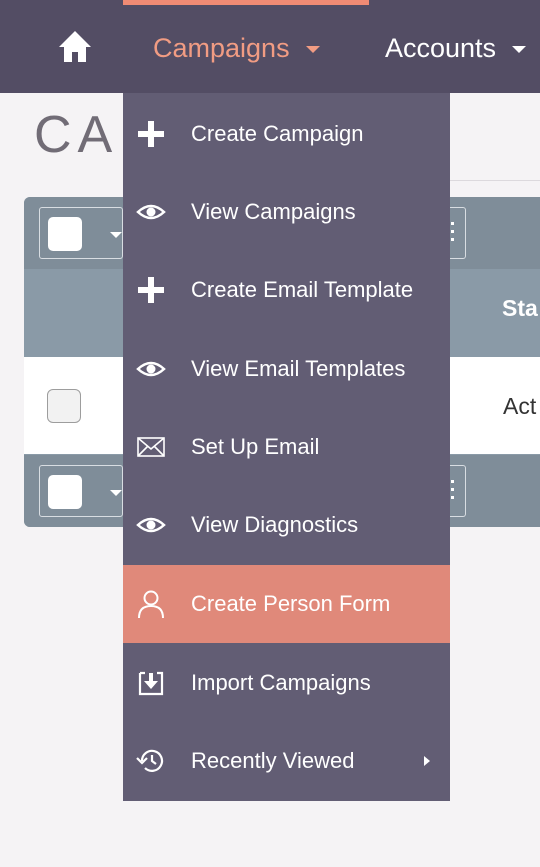 This screenshot has width=540, height=867. I want to click on column-header-status: Sta, so click(520, 308).